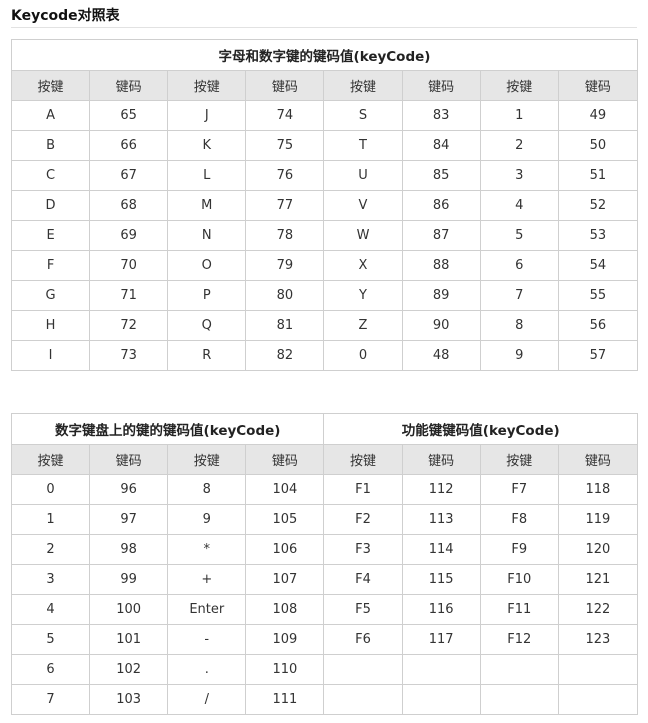 The height and width of the screenshot is (723, 648). I want to click on key-cell: Enter, so click(207, 609).